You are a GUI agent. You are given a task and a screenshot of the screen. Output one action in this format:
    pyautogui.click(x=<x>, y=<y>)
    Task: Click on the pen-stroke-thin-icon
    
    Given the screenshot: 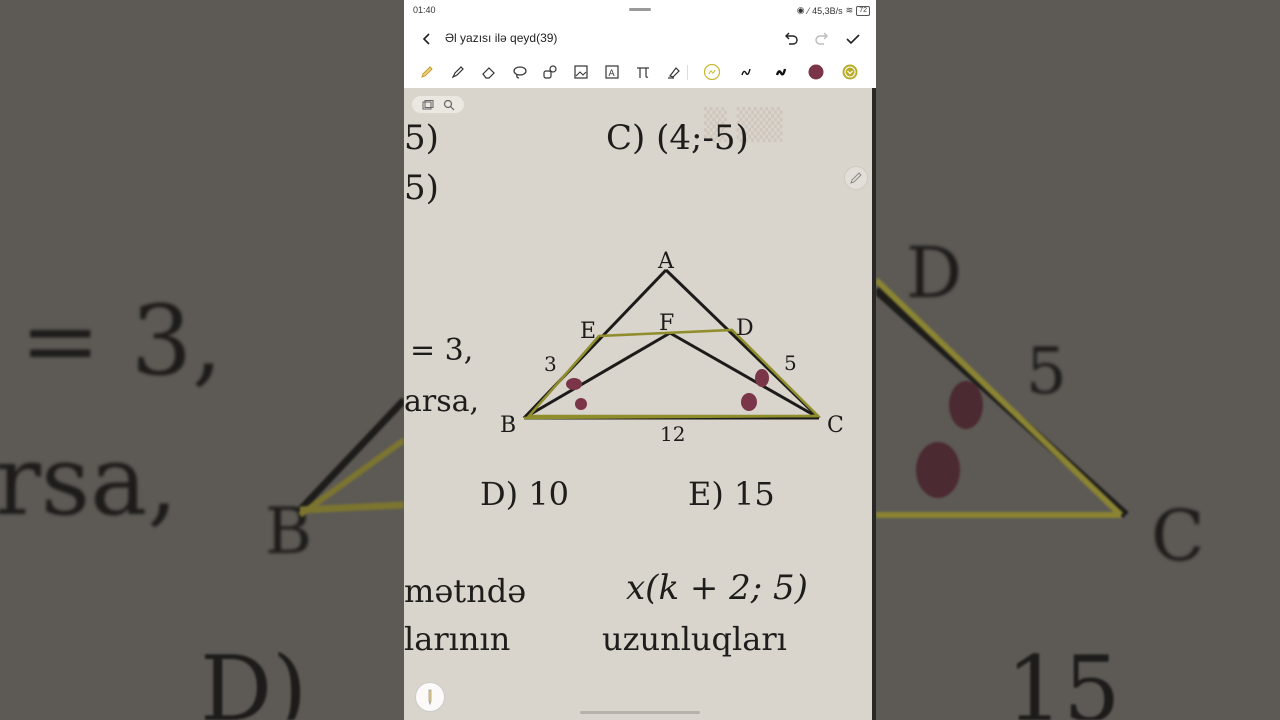 What is the action you would take?
    pyautogui.click(x=746, y=72)
    